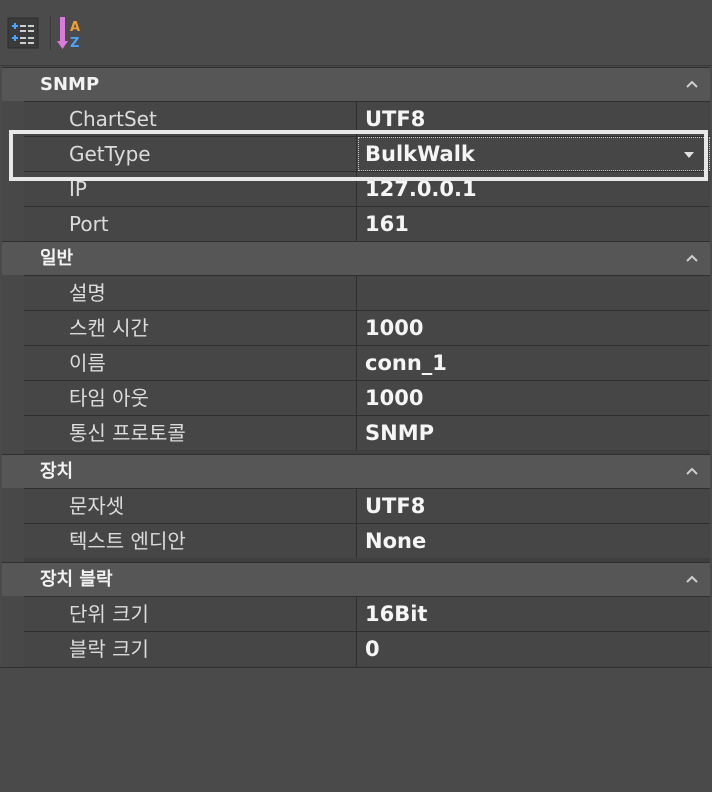 The width and height of the screenshot is (712, 792). I want to click on property-value: 127.0.0.1, so click(534, 189).